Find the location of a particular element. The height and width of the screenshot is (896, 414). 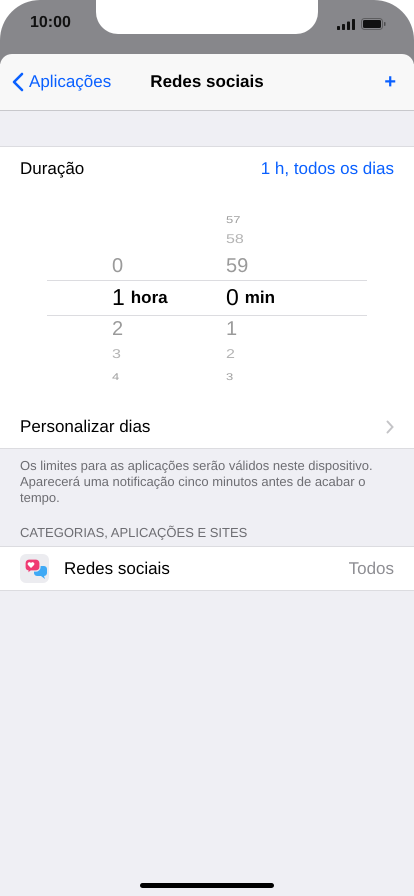

picker-value: 1 is located at coordinates (232, 329).